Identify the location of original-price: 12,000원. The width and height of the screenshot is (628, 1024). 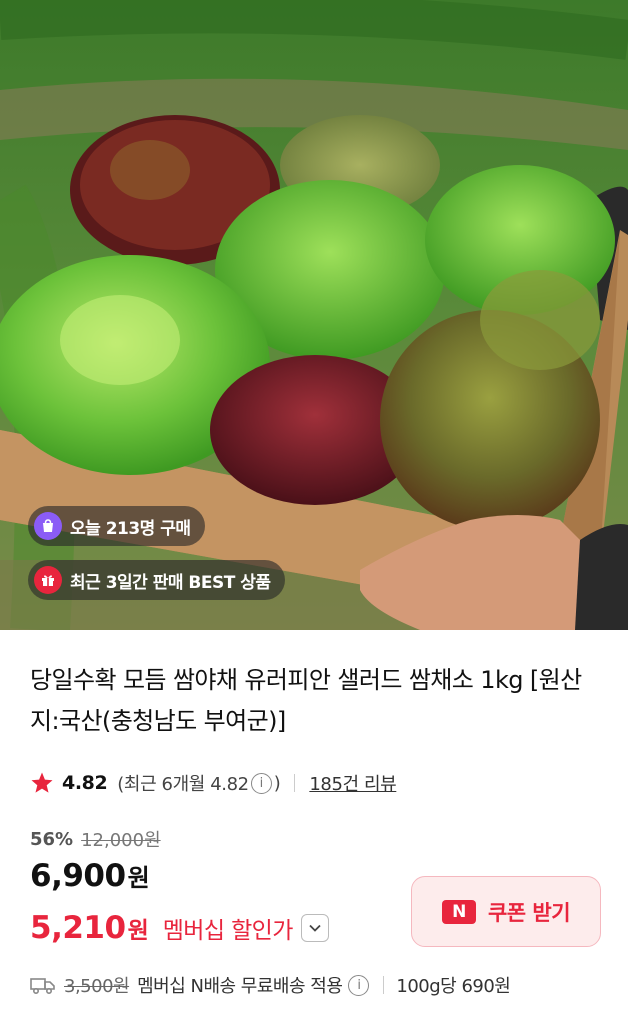
(121, 840).